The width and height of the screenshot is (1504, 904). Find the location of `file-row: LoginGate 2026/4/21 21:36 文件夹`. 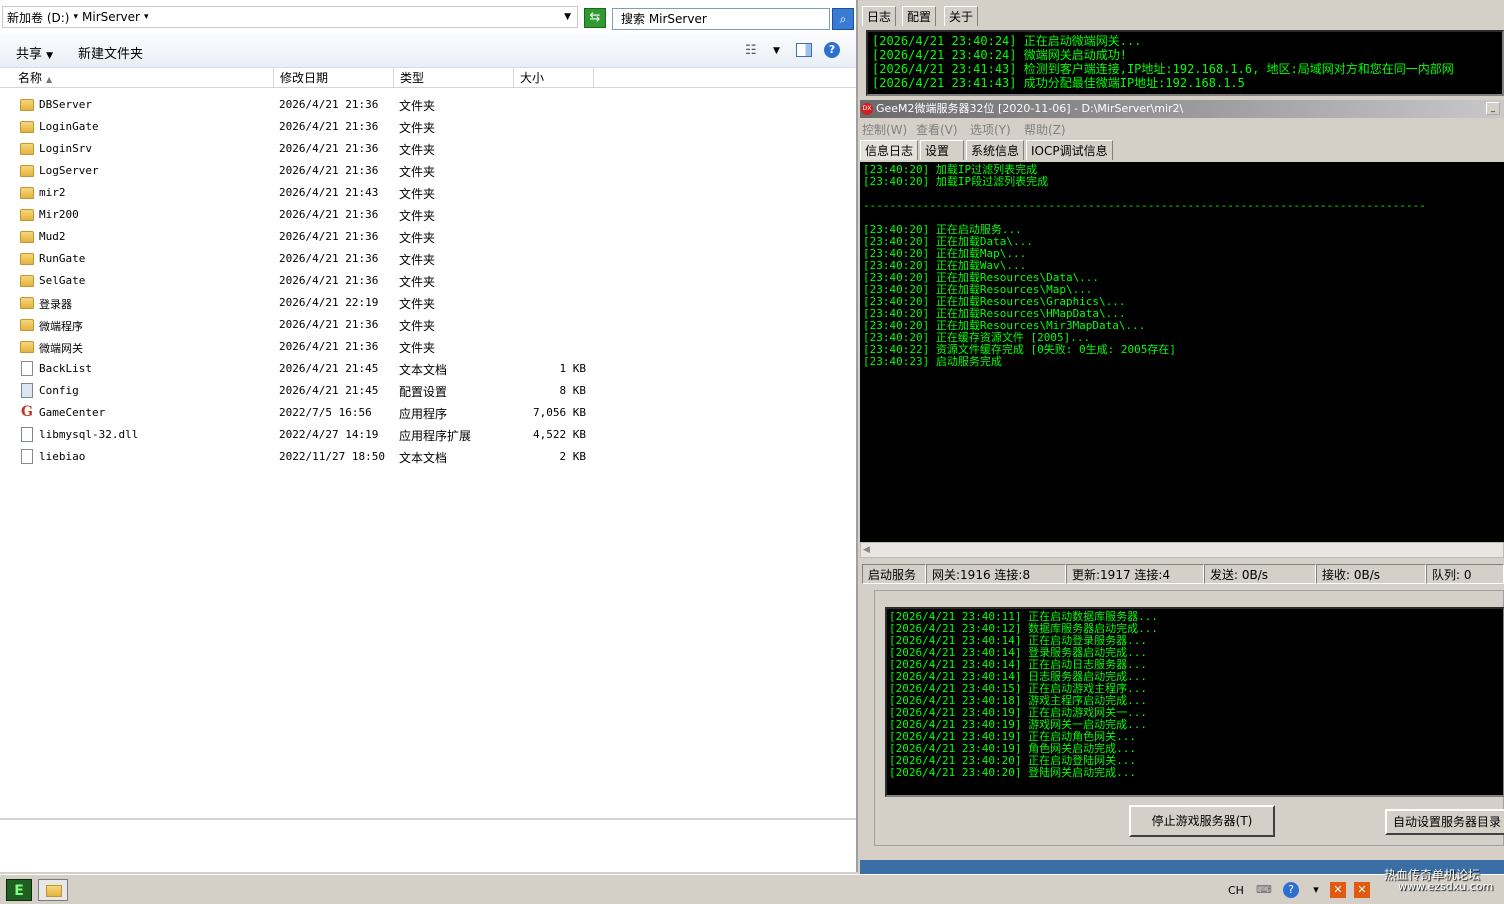

file-row: LoginGate 2026/4/21 21:36 文件夹 is located at coordinates (428, 127).